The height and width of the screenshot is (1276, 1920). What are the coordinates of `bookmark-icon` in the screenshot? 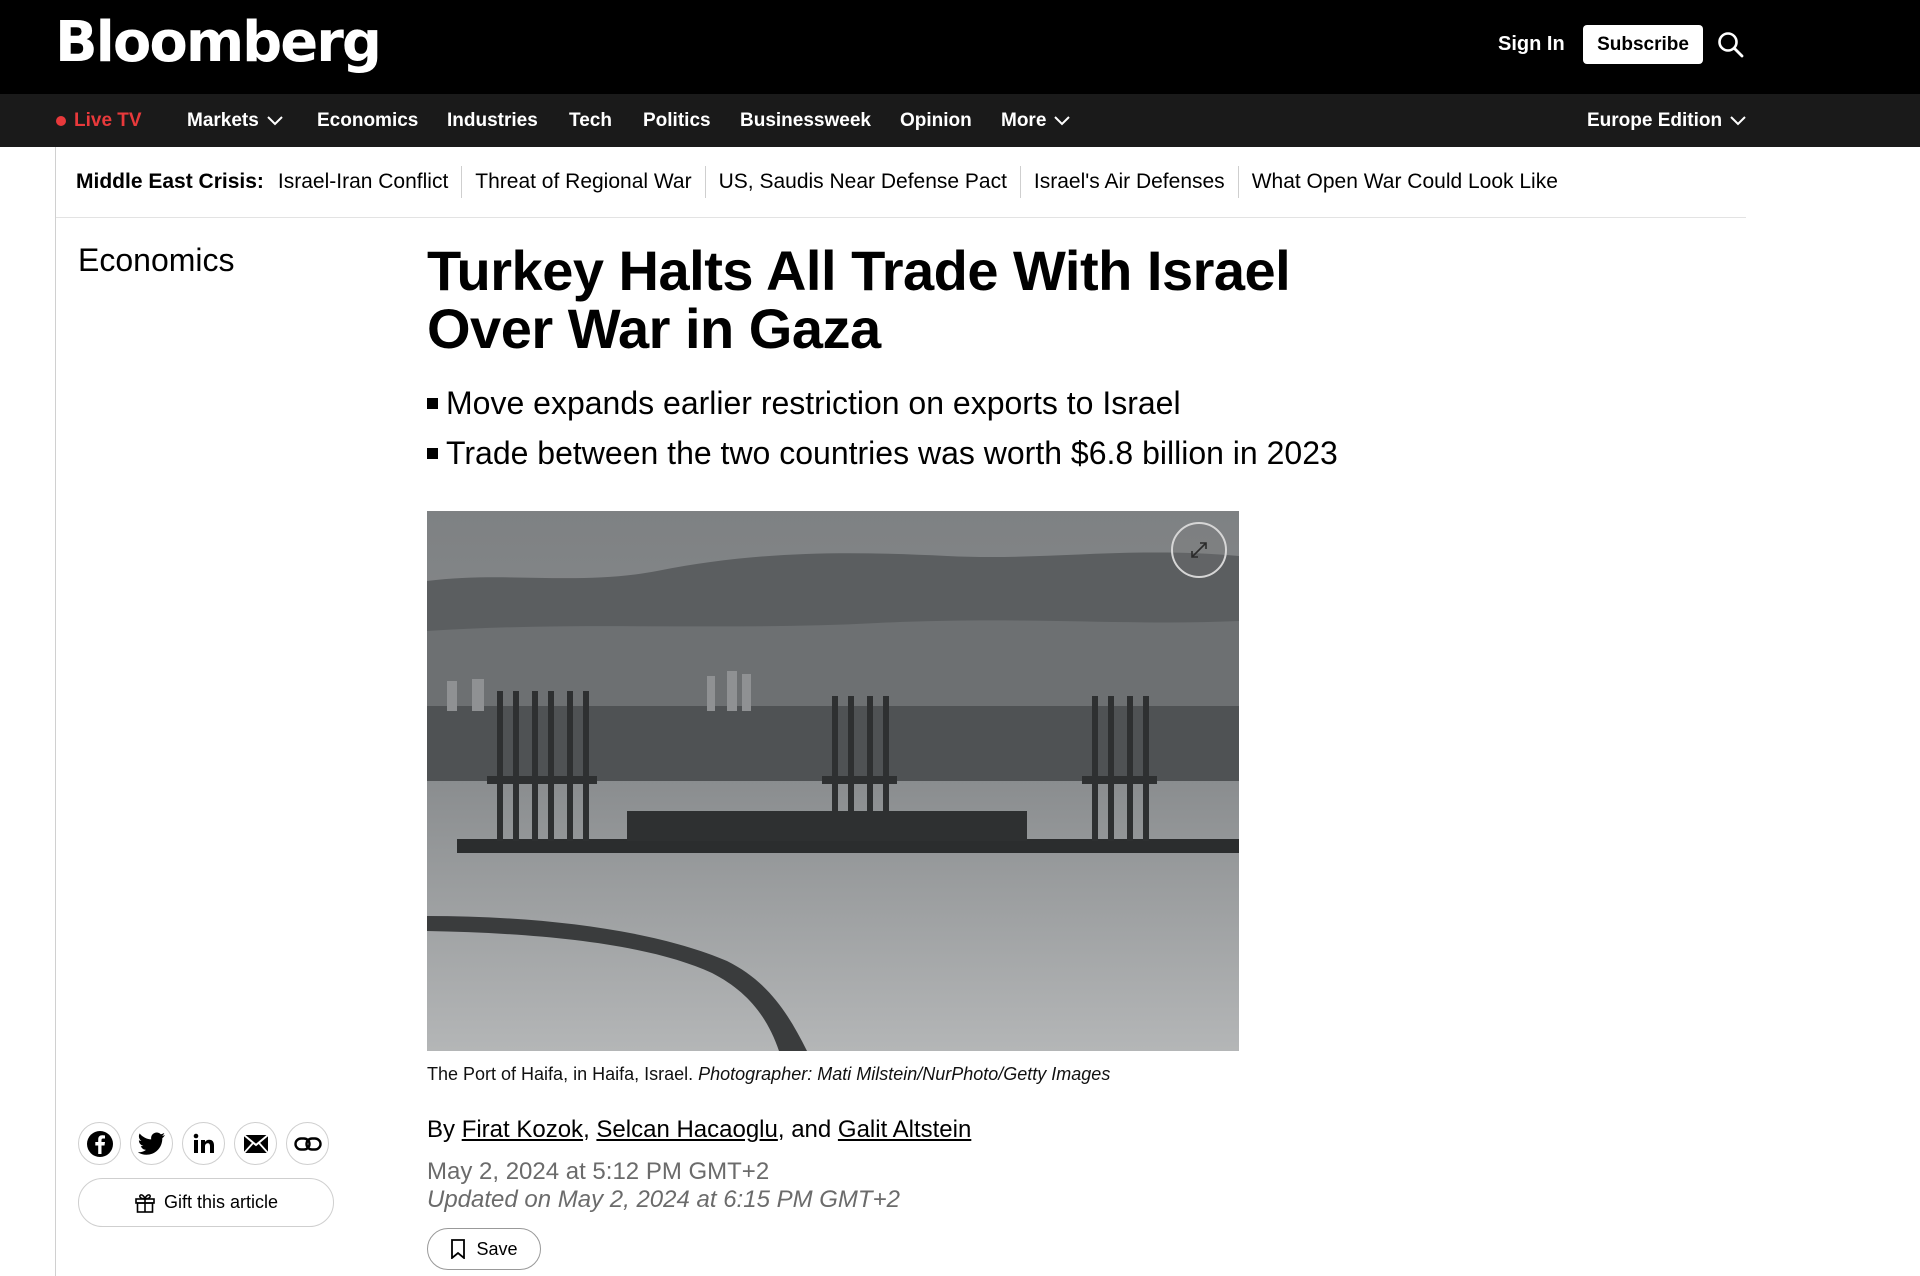 It's located at (458, 1249).